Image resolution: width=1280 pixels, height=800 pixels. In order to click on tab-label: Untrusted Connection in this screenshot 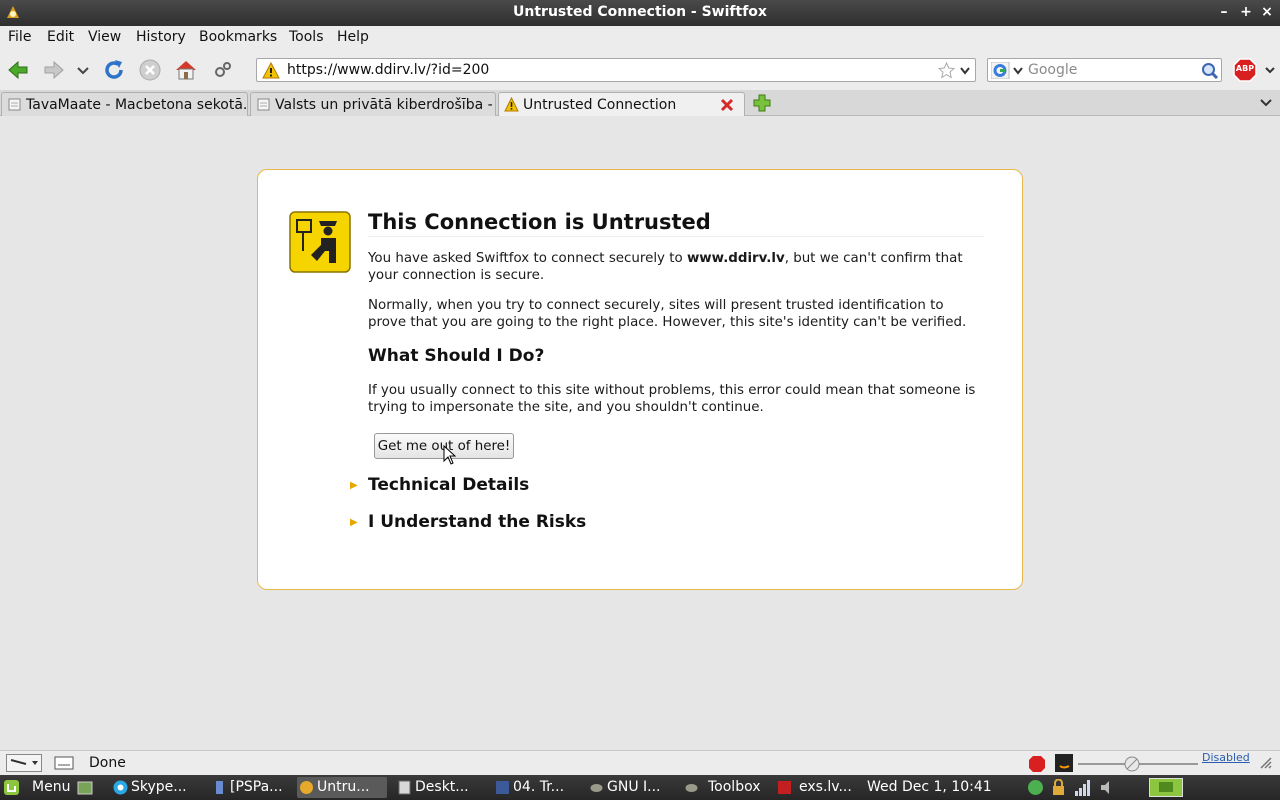, I will do `click(600, 105)`.